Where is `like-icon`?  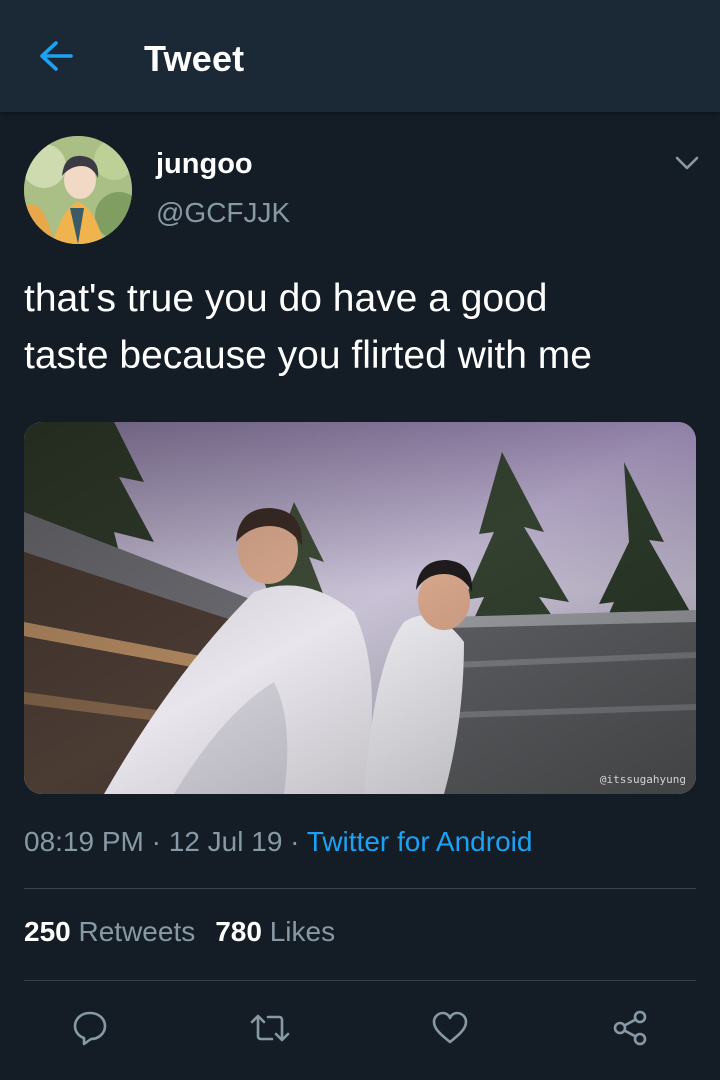
like-icon is located at coordinates (450, 1030).